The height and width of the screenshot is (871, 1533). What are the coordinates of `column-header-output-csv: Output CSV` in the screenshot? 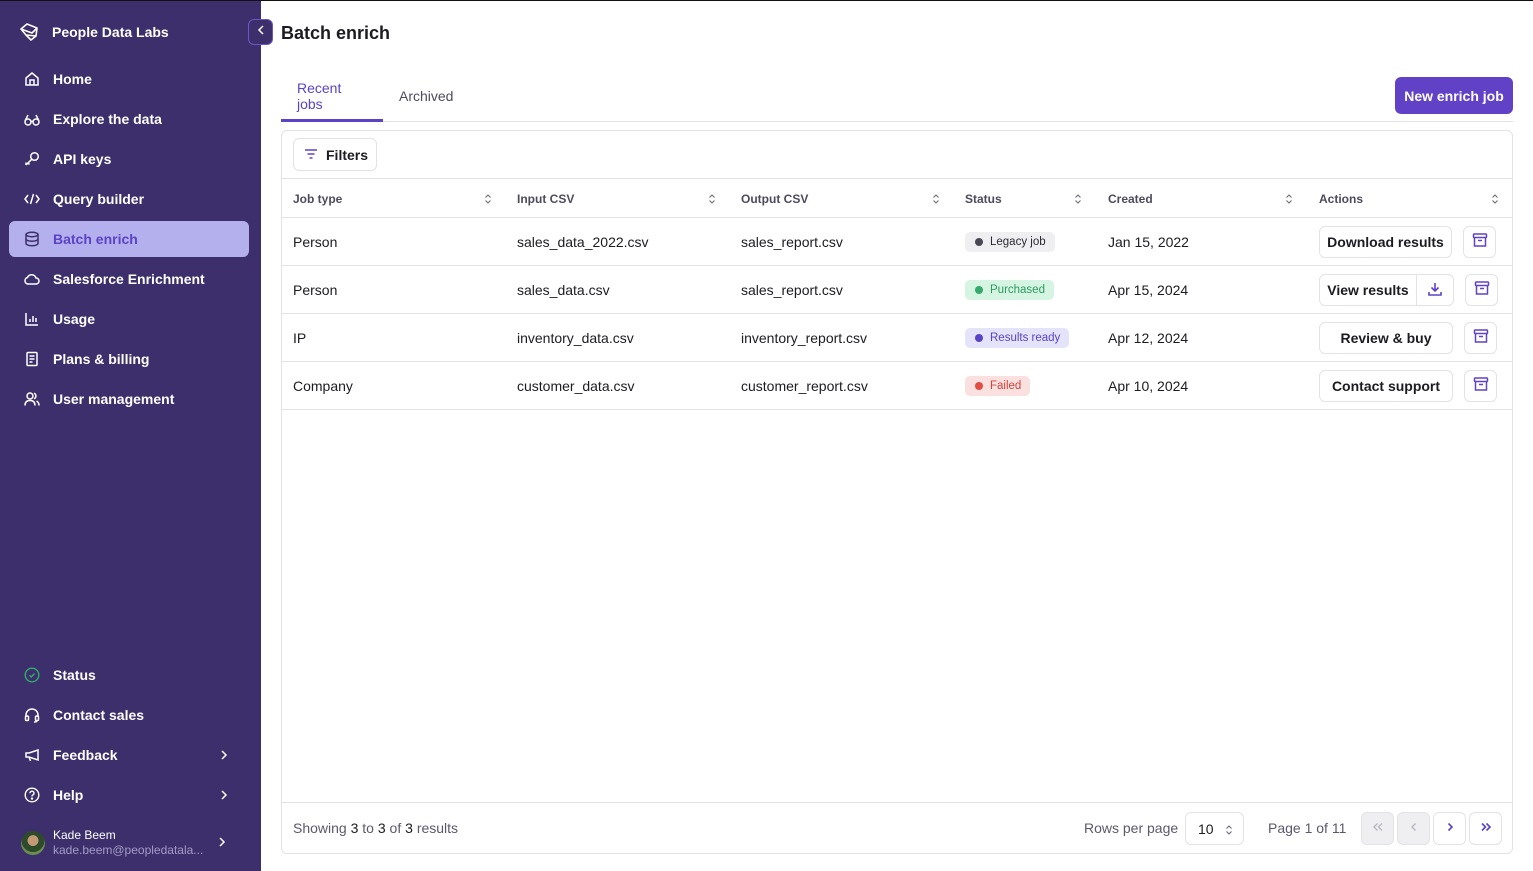 It's located at (774, 198).